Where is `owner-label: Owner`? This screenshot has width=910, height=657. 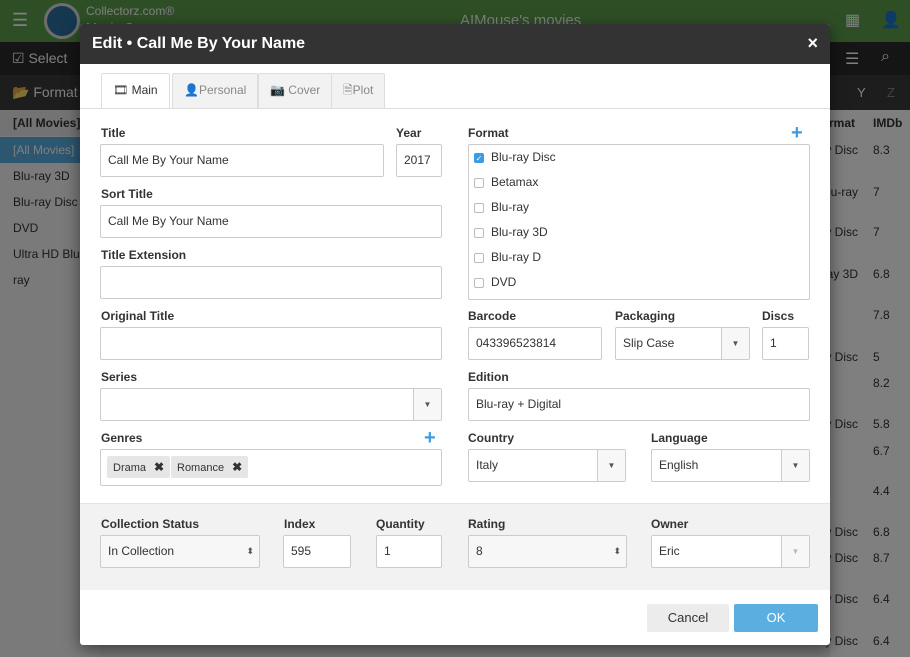 owner-label: Owner is located at coordinates (670, 524).